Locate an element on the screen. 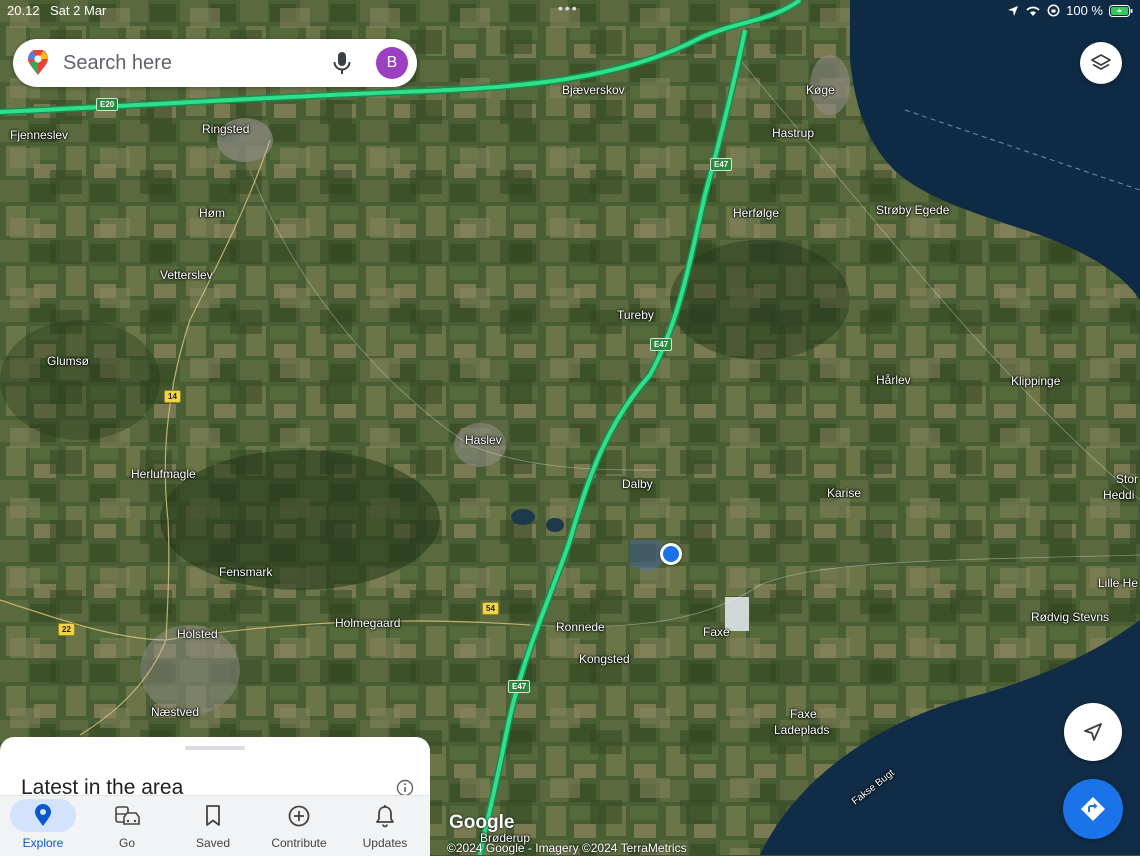 The height and width of the screenshot is (856, 1140). place-label: Holmegaard is located at coordinates (367, 623).